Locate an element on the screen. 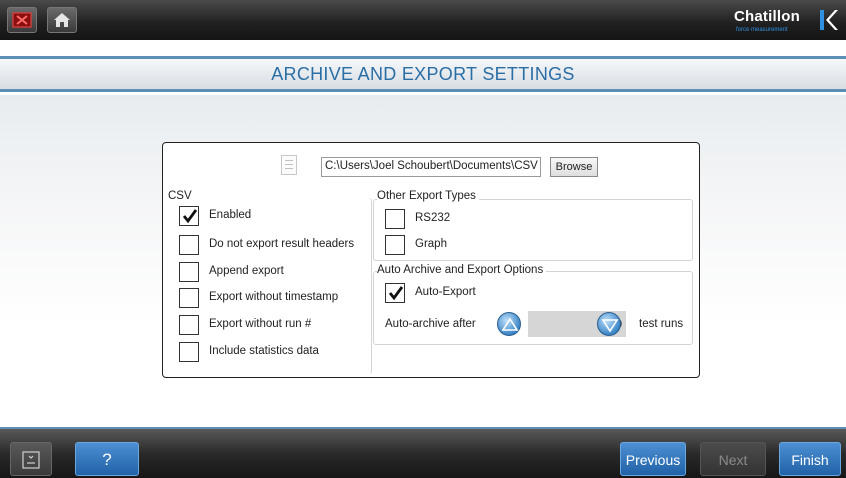  page-title: ARCHIVE AND EXPORT SETTINGS is located at coordinates (423, 74).